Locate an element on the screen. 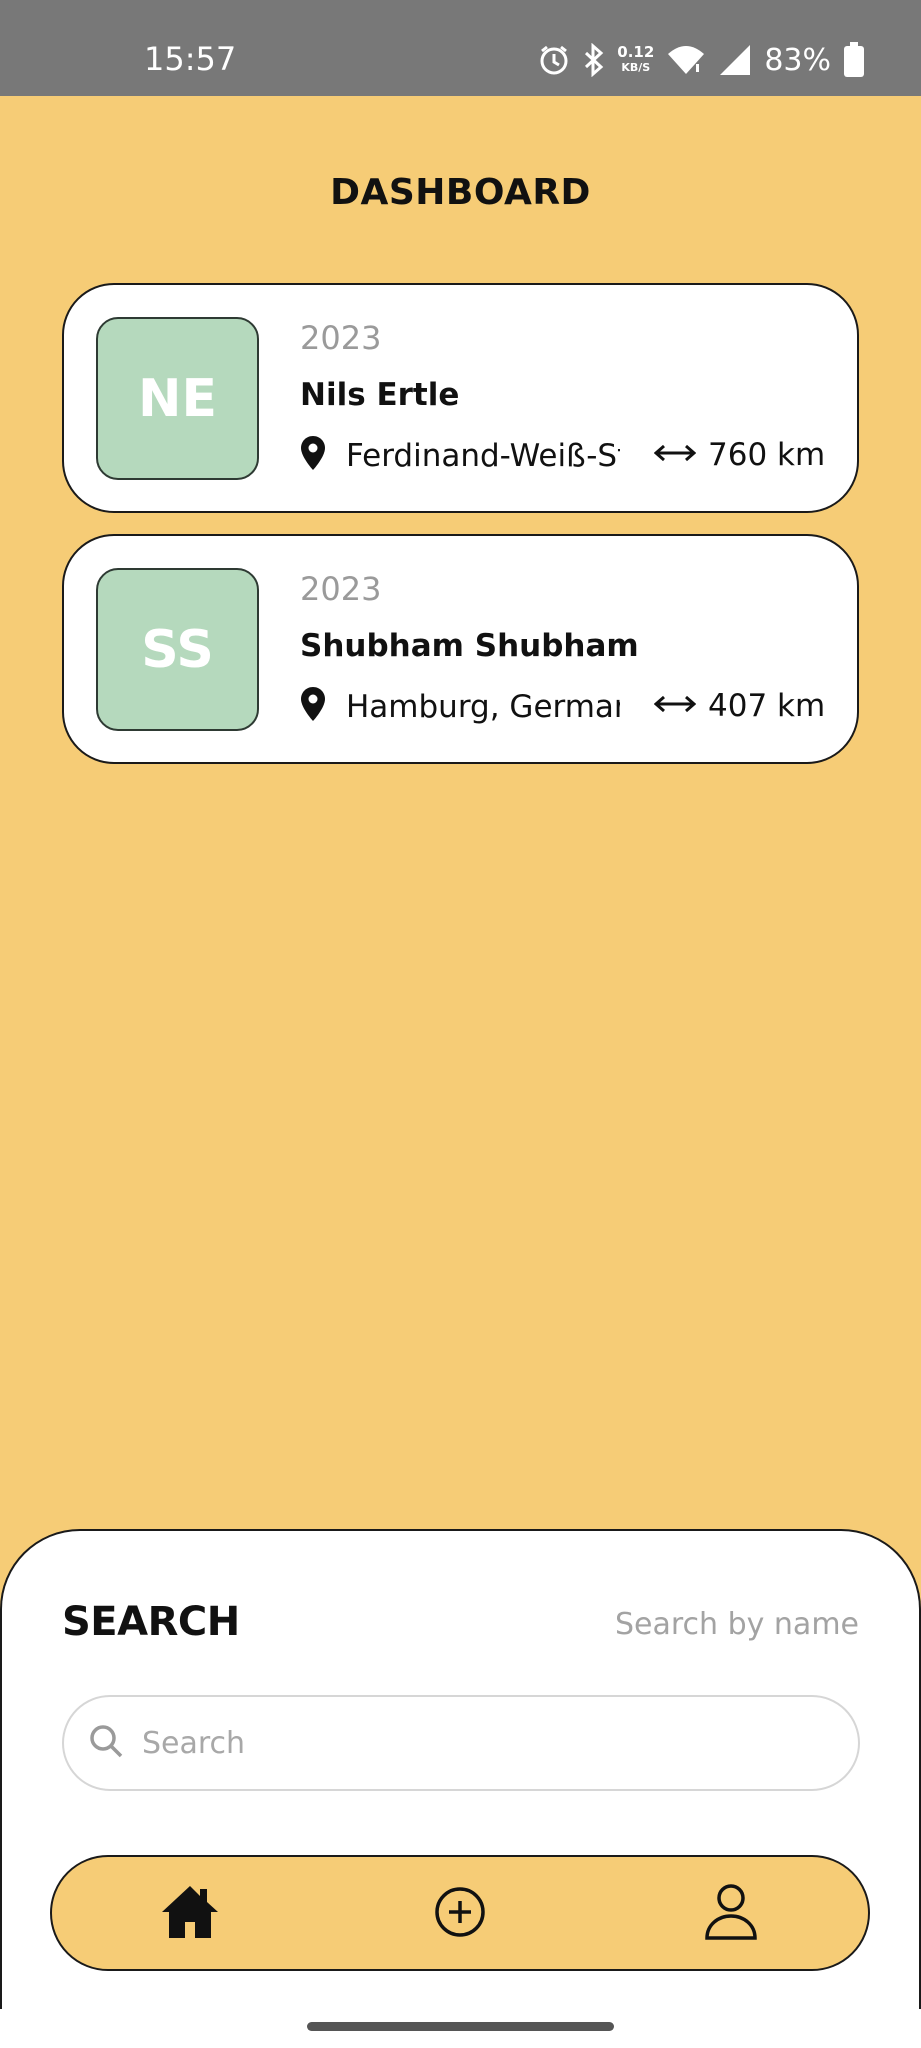 The width and height of the screenshot is (921, 2048). status-time: 15:57 is located at coordinates (190, 59).